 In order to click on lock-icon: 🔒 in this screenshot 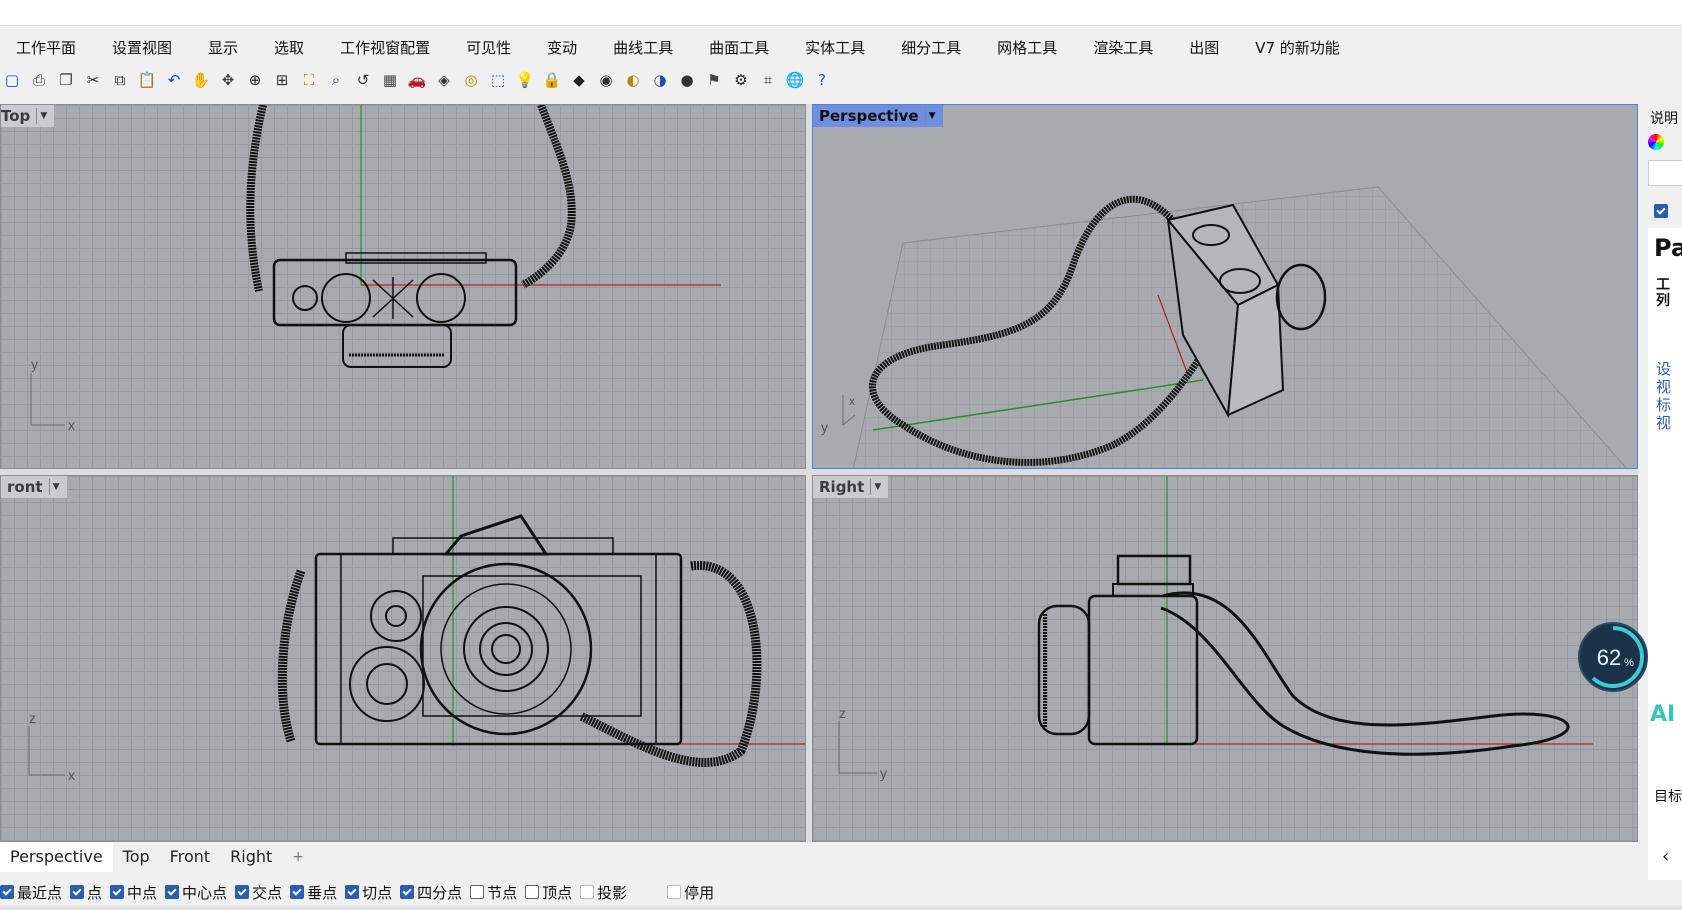, I will do `click(552, 80)`.